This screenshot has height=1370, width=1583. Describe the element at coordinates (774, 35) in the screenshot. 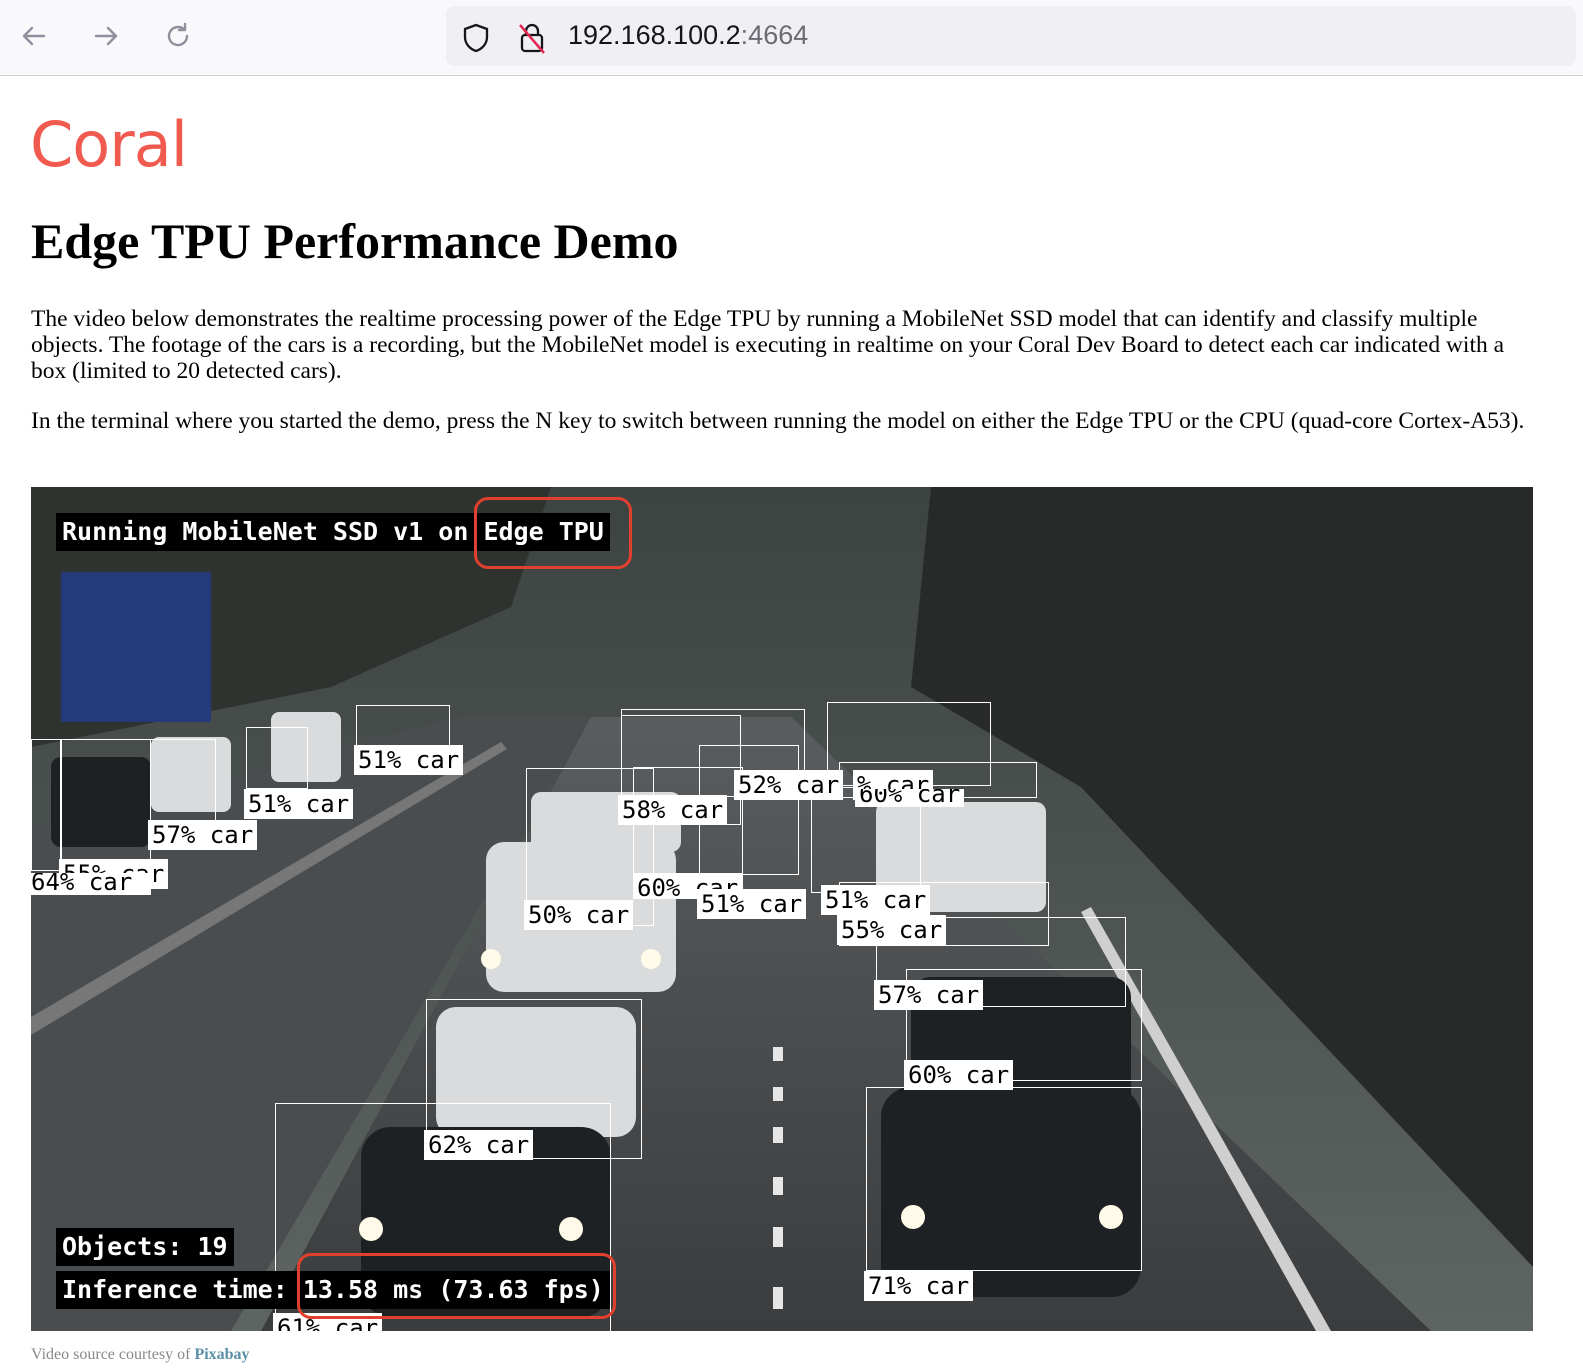

I see `url-port: :4664` at that location.